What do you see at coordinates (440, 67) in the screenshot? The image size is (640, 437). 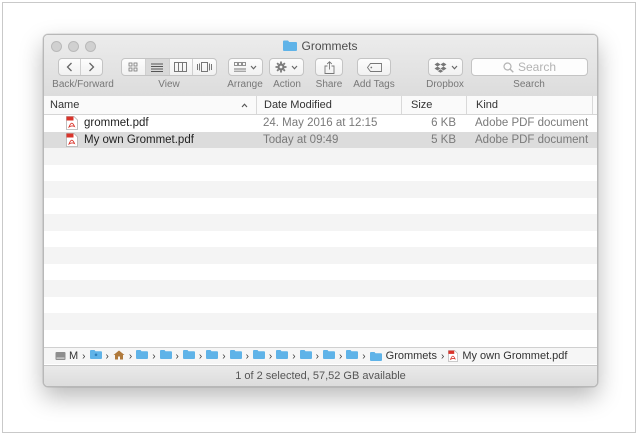 I see `dropbox-icon` at bounding box center [440, 67].